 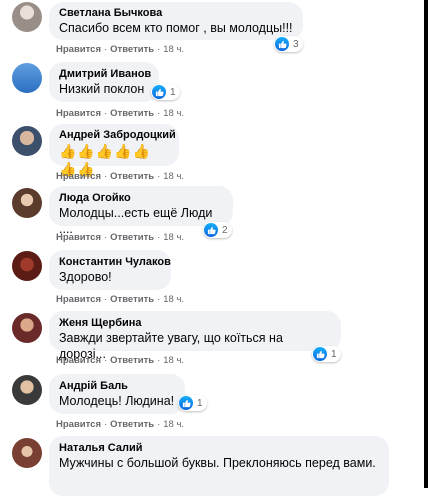 I want to click on reaction-count: 2, so click(x=217, y=230).